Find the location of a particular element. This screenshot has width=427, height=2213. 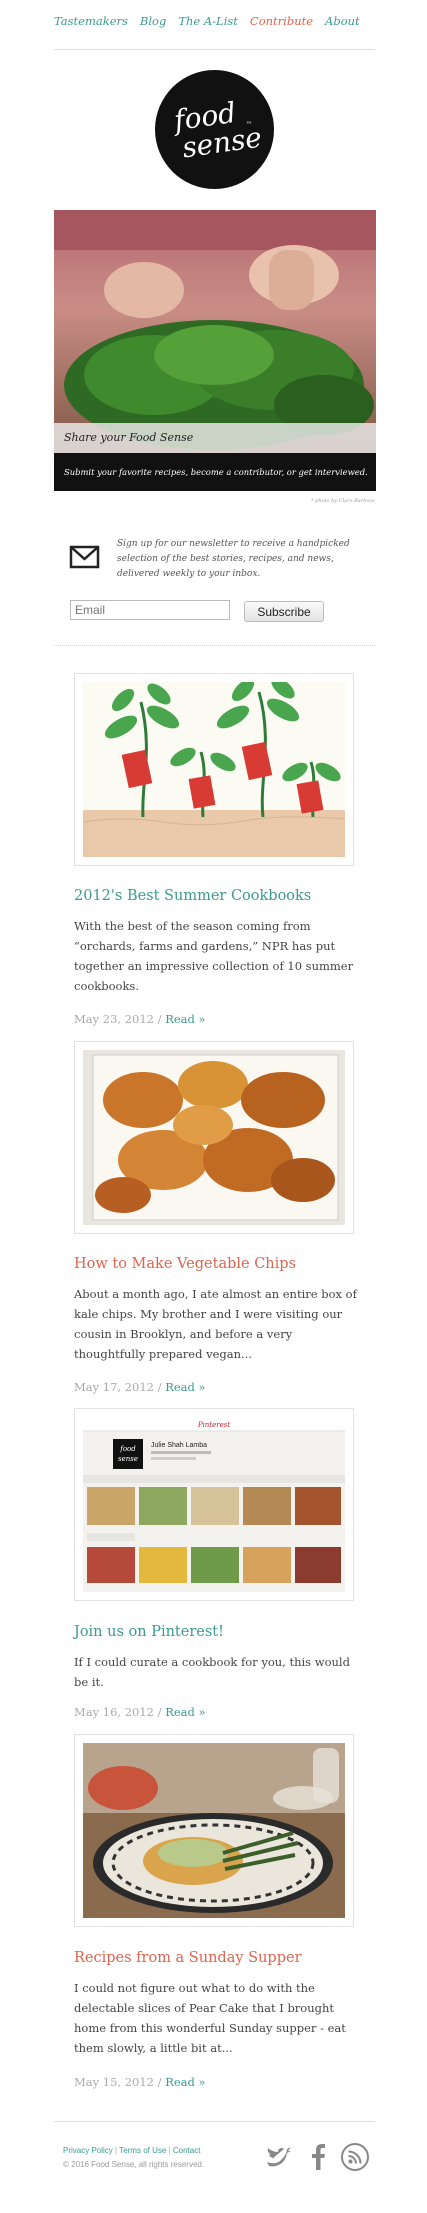

post-date: May 23, 2012 / is located at coordinates (118, 1019).